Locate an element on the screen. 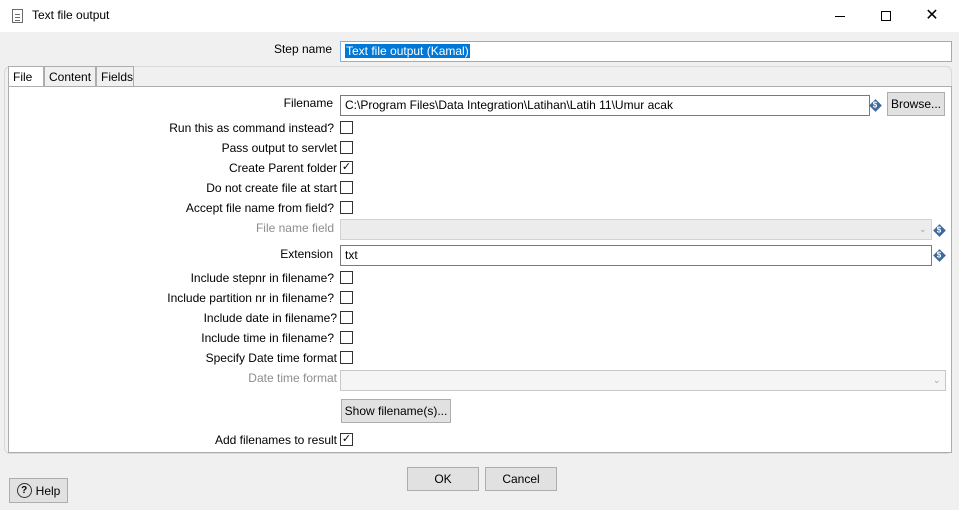 Image resolution: width=959 pixels, height=510 pixels. datetime-format-label: Date time format is located at coordinates (292, 378).